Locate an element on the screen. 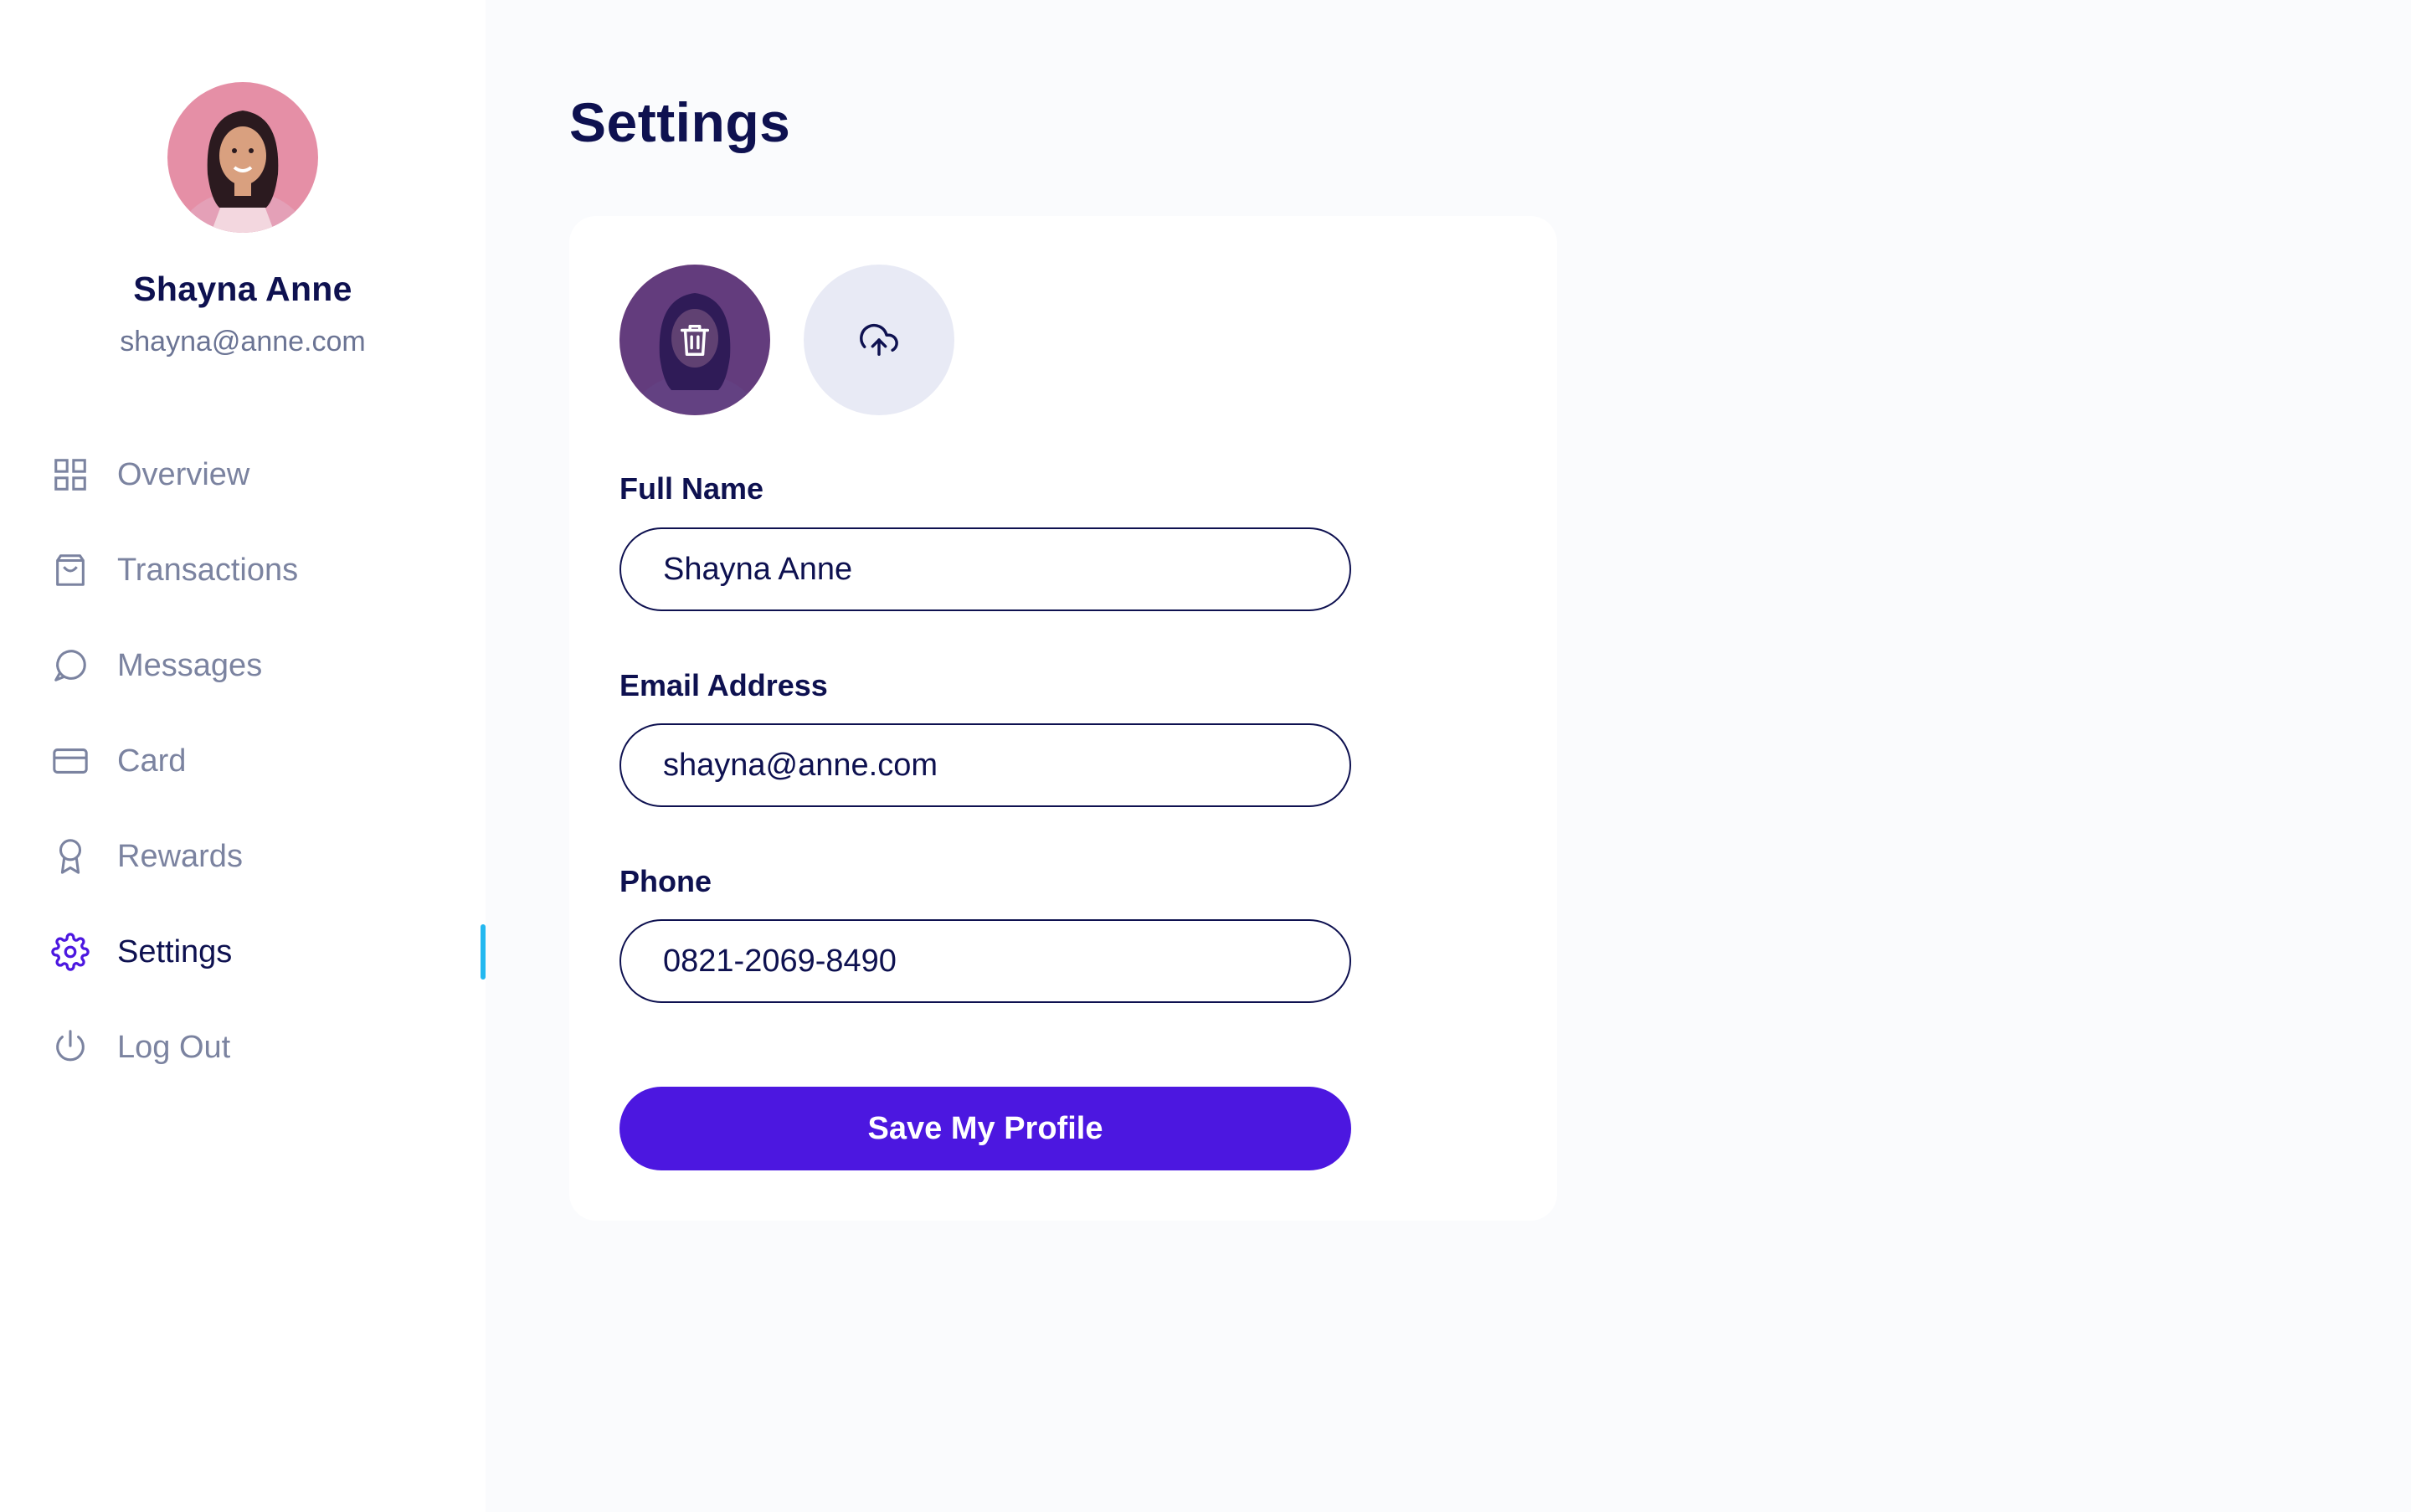 The height and width of the screenshot is (1512, 2411). profile-email: shayna@anne.com is located at coordinates (243, 341).